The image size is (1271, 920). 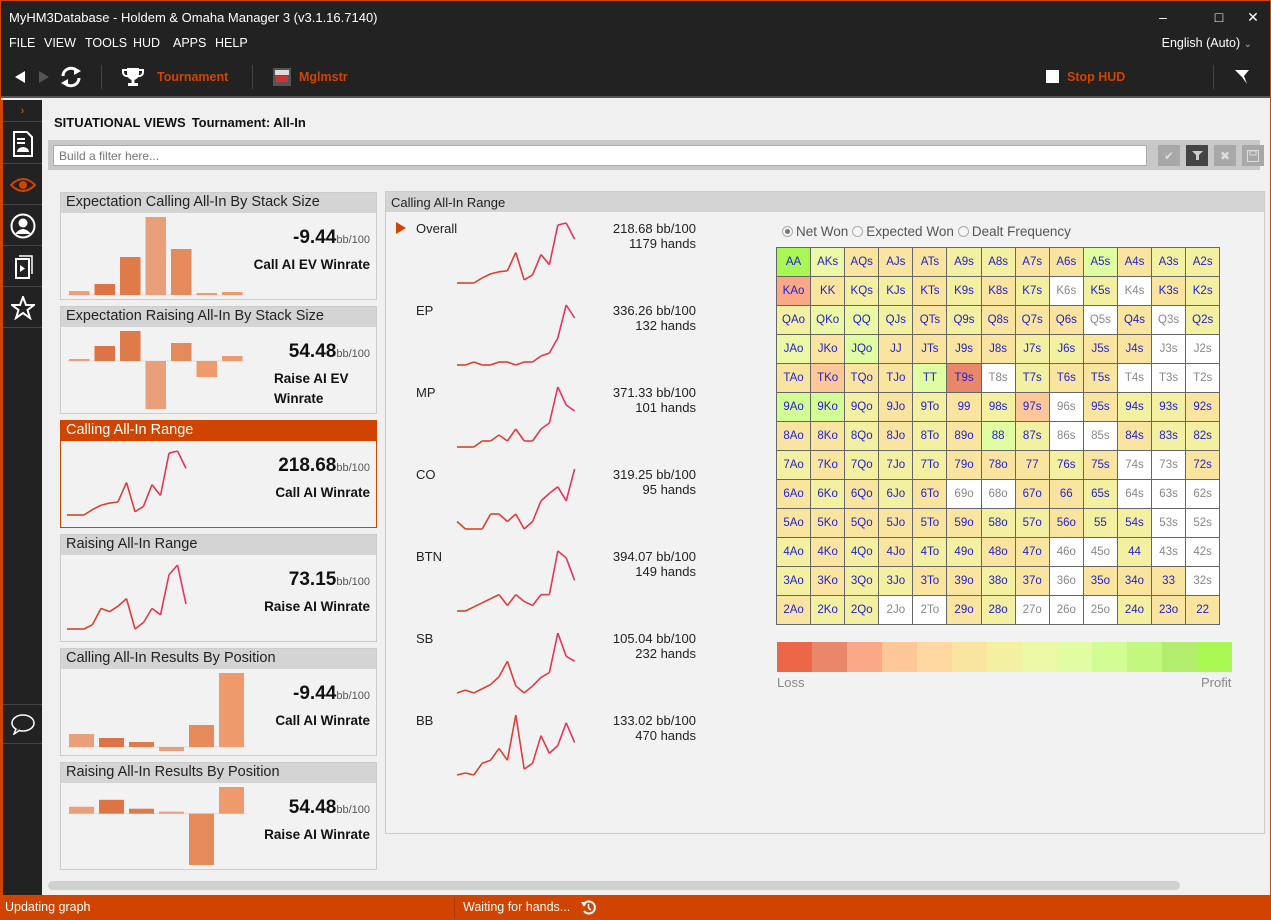 I want to click on hand-cell: 93s, so click(x=1169, y=407).